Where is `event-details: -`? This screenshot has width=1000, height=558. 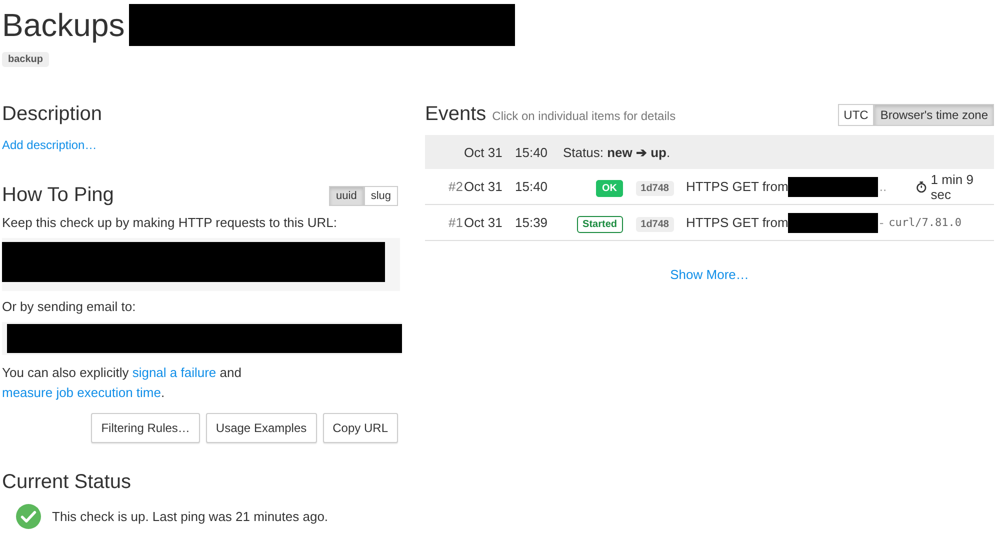
event-details: - is located at coordinates (881, 222).